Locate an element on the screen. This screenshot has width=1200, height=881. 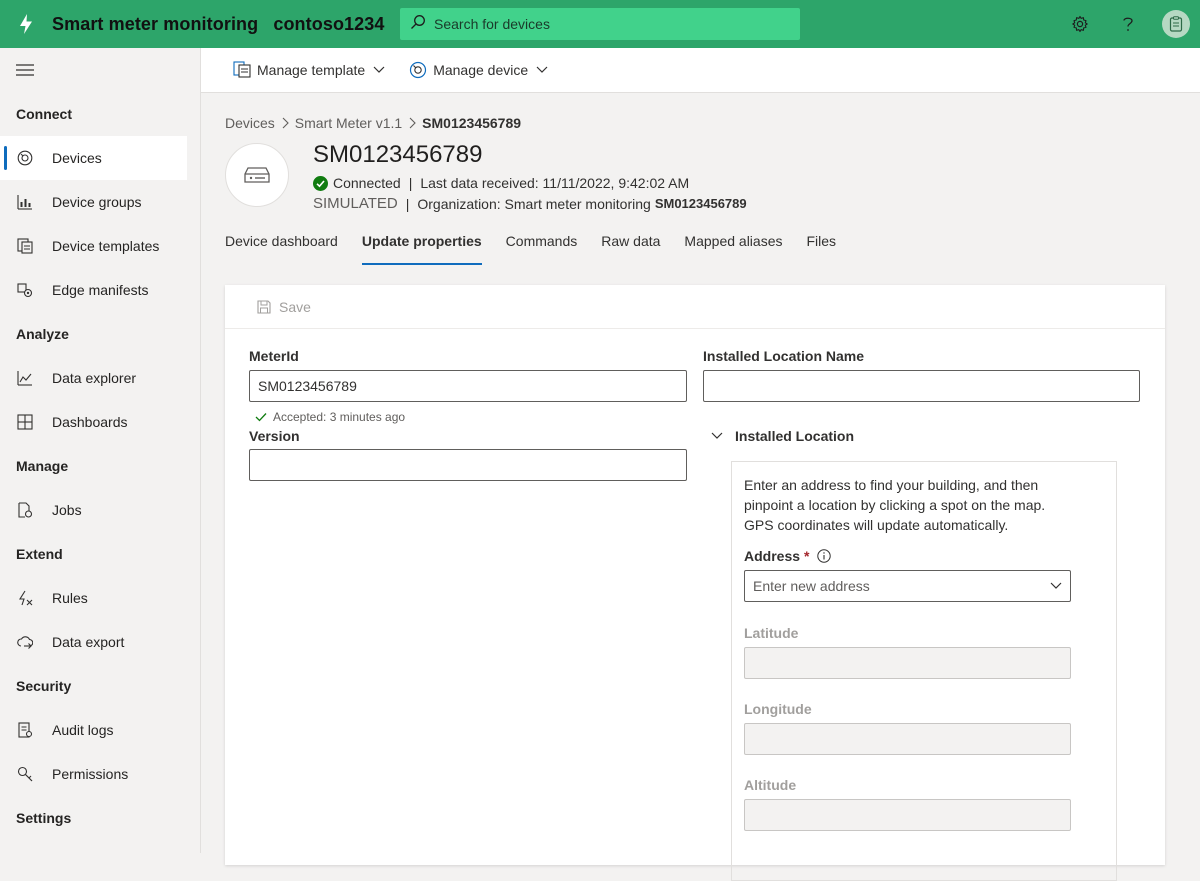
sidebar-item-label: Dashboards is located at coordinates (90, 422).